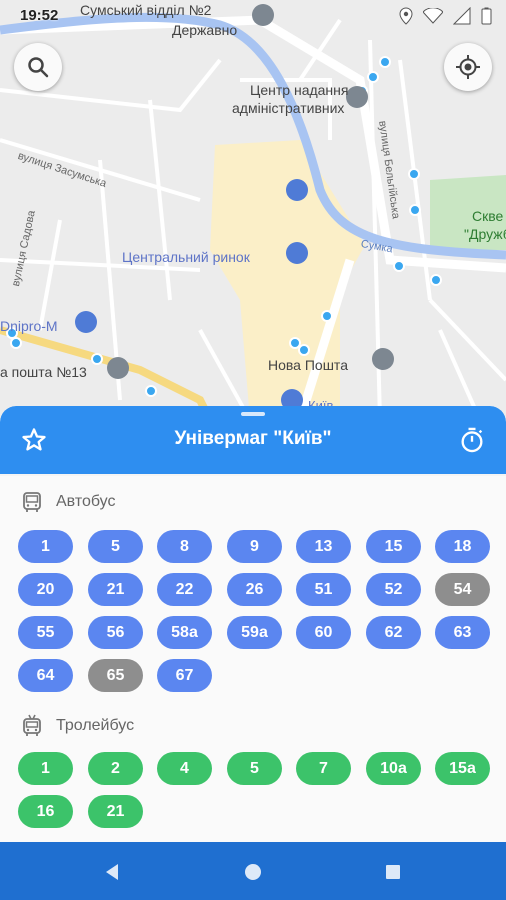  What do you see at coordinates (433, 16) in the screenshot?
I see `wifi-icon` at bounding box center [433, 16].